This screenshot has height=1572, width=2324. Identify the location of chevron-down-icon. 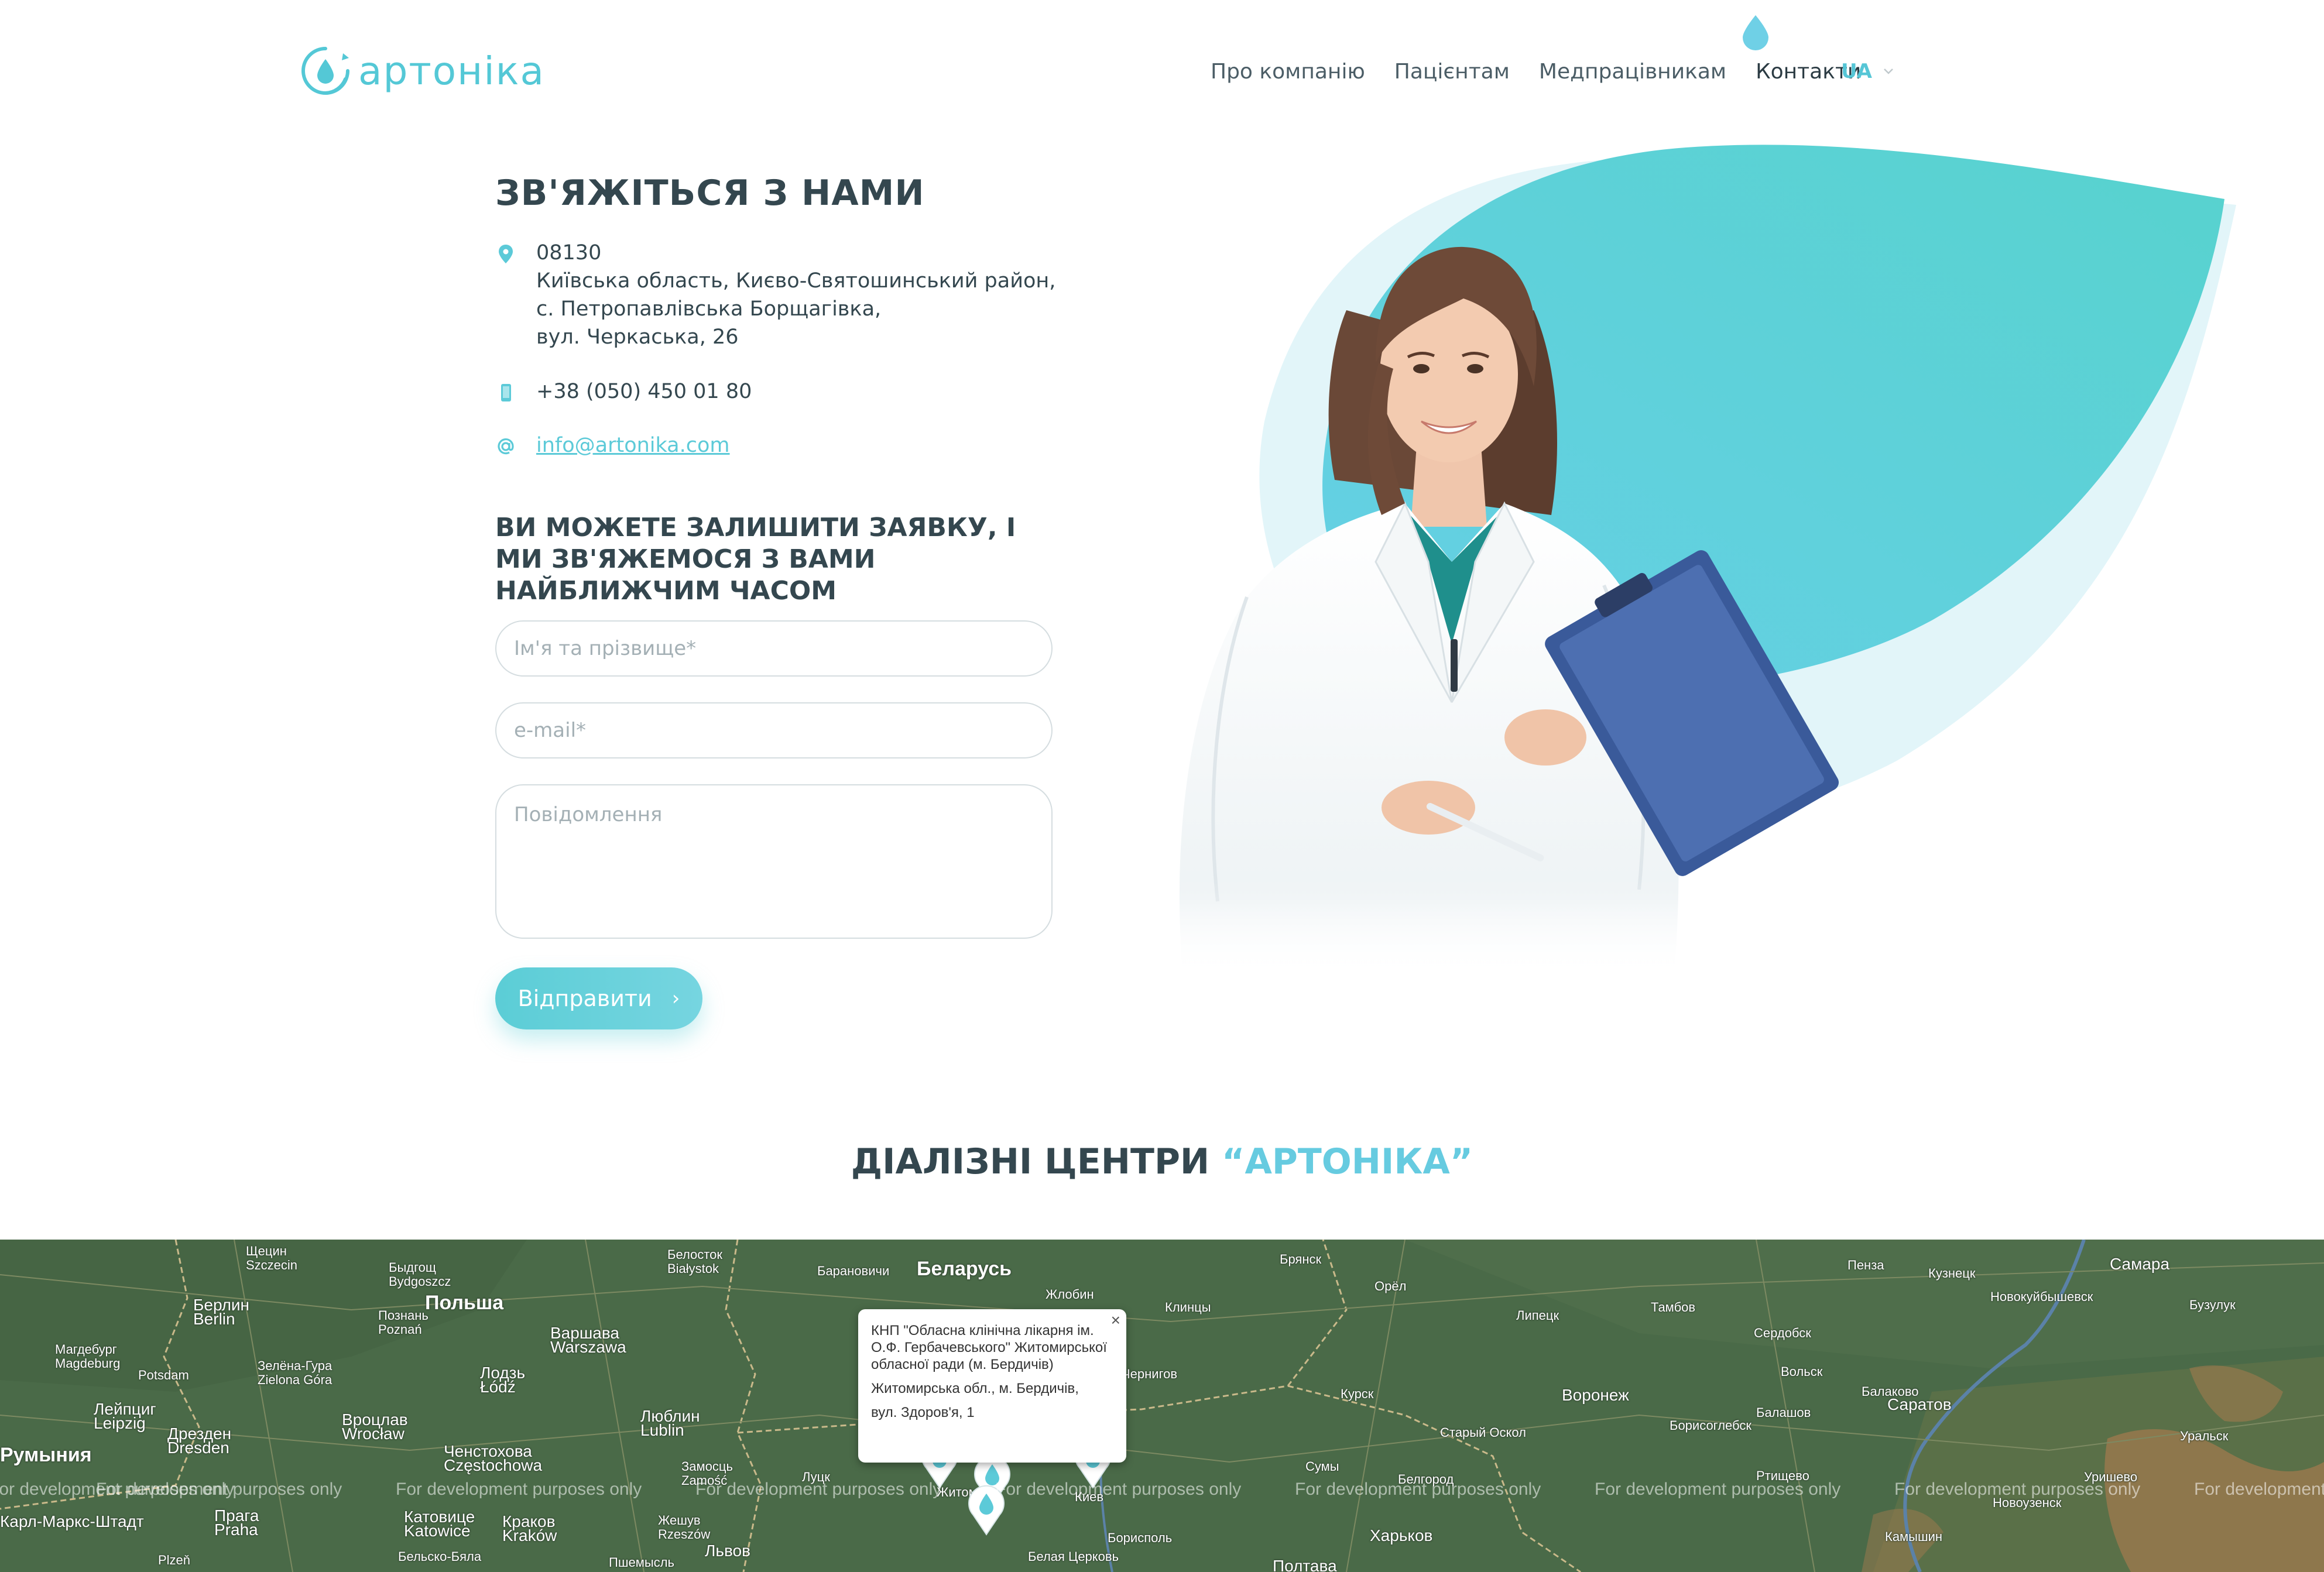
(1889, 71).